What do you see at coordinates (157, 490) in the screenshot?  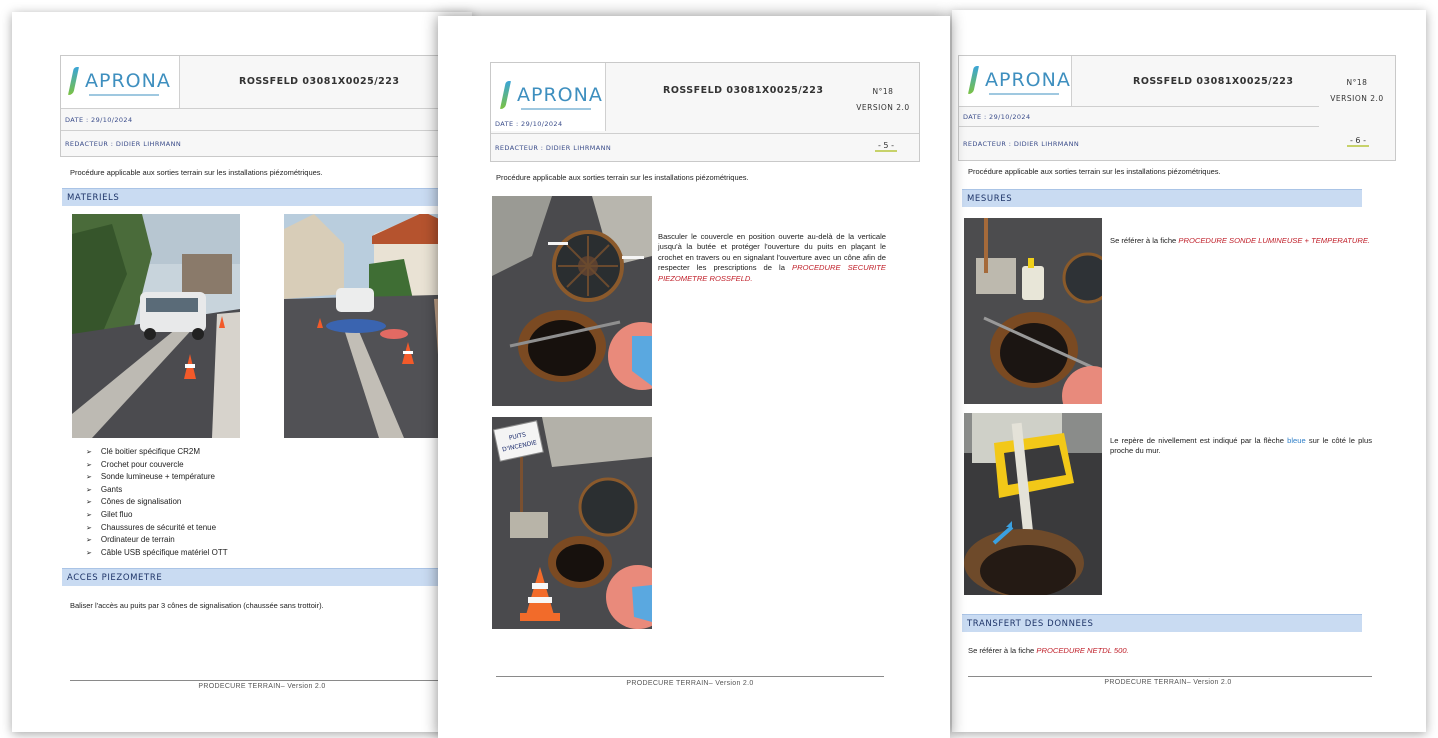 I see `list-item: Gants` at bounding box center [157, 490].